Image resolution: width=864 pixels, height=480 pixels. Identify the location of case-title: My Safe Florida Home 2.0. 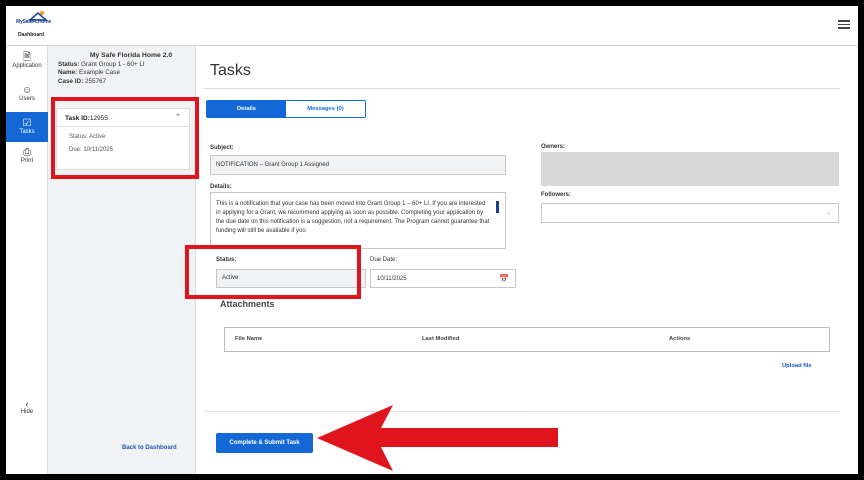
(131, 55).